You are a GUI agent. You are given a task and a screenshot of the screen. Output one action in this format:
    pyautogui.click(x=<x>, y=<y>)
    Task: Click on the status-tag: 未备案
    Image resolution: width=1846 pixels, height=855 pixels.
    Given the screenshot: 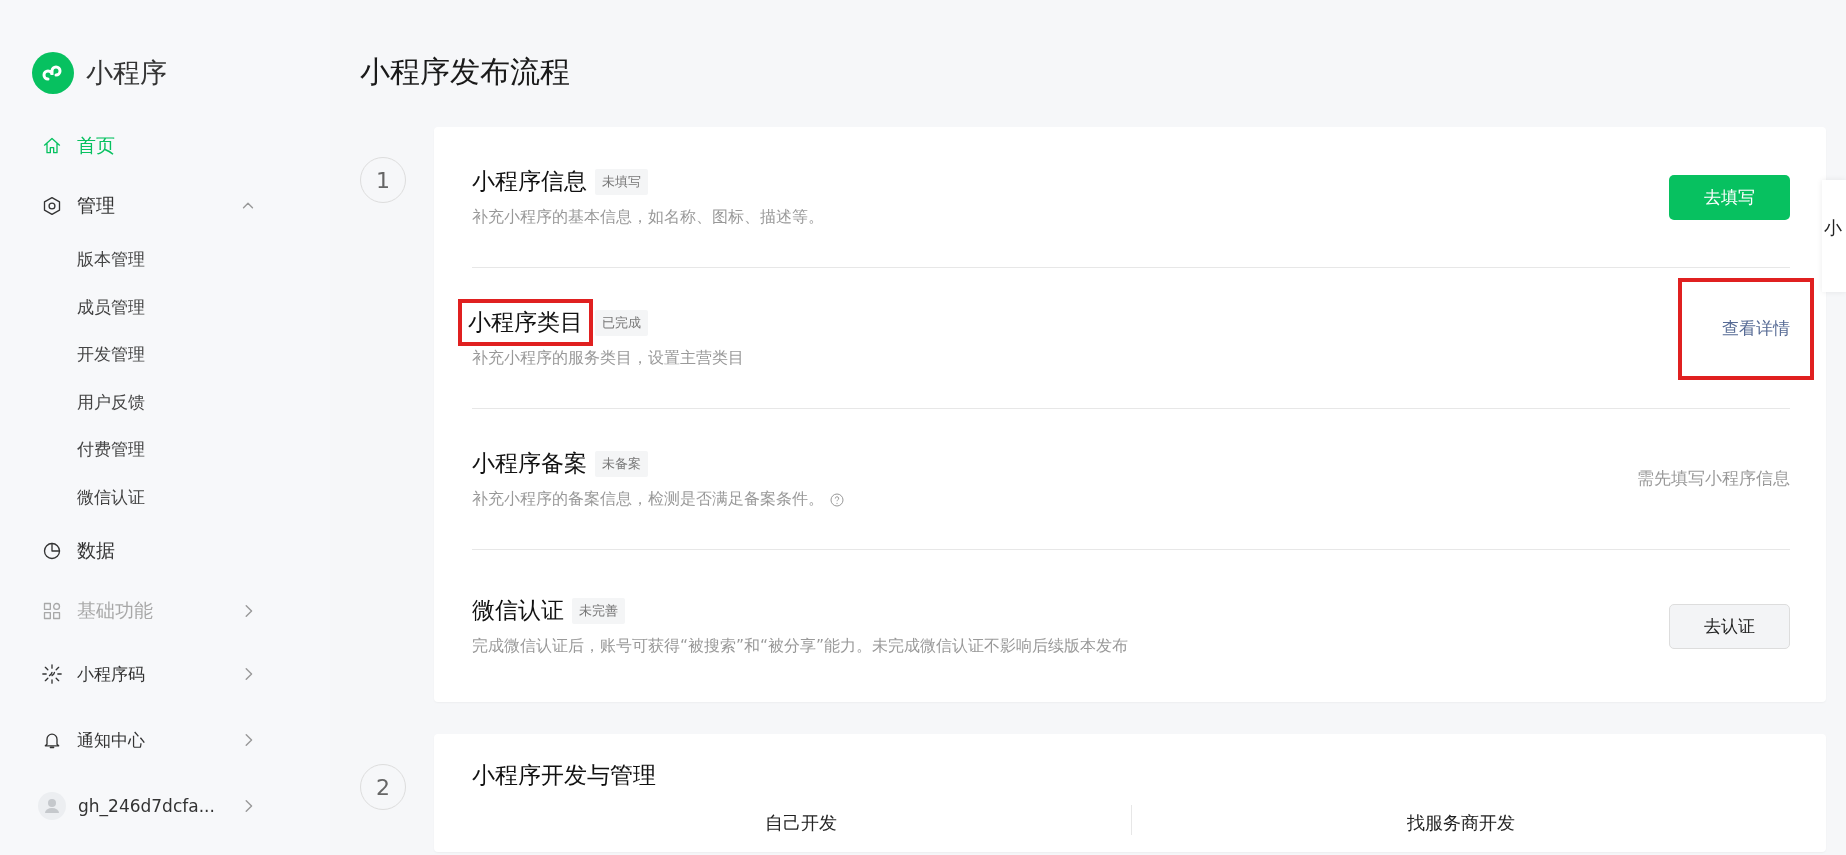 What is the action you would take?
    pyautogui.click(x=621, y=463)
    